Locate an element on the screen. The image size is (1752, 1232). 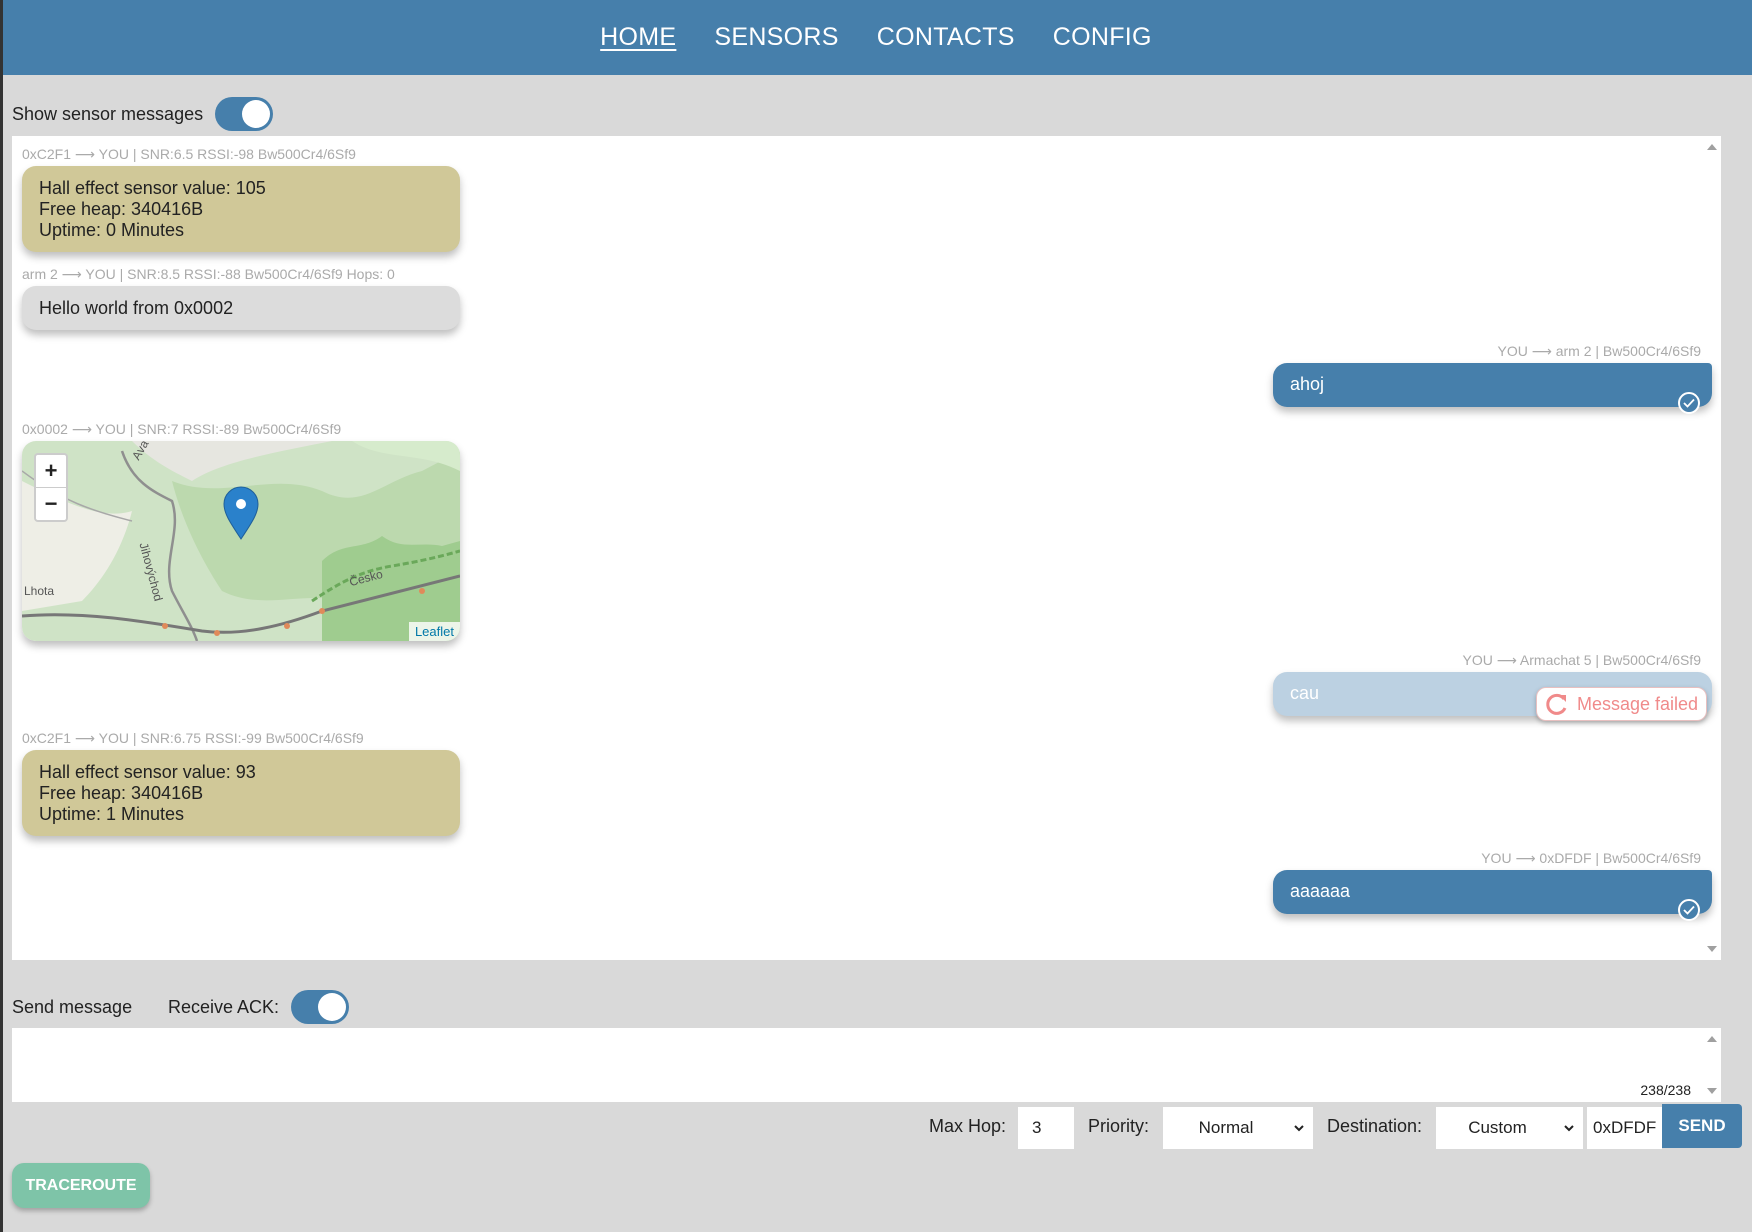
send-button: SEND is located at coordinates (1702, 1126).